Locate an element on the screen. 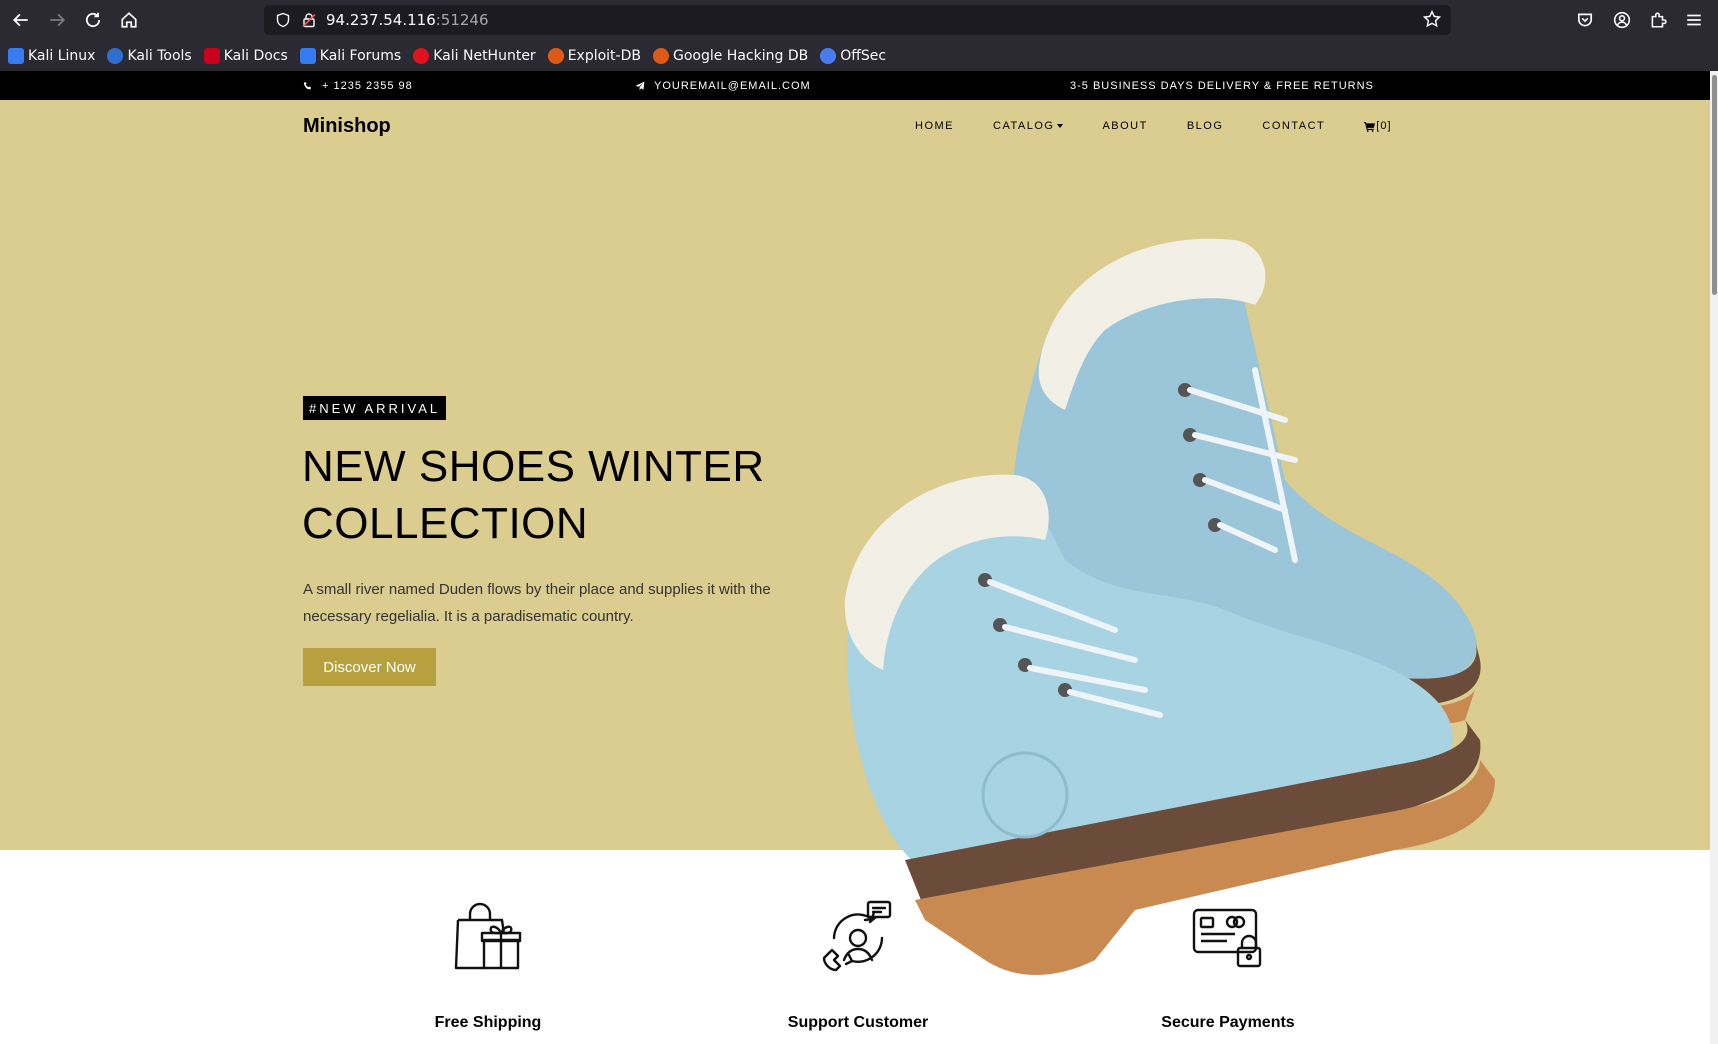  phone-info: + 1235 2355 98 is located at coordinates (358, 86).